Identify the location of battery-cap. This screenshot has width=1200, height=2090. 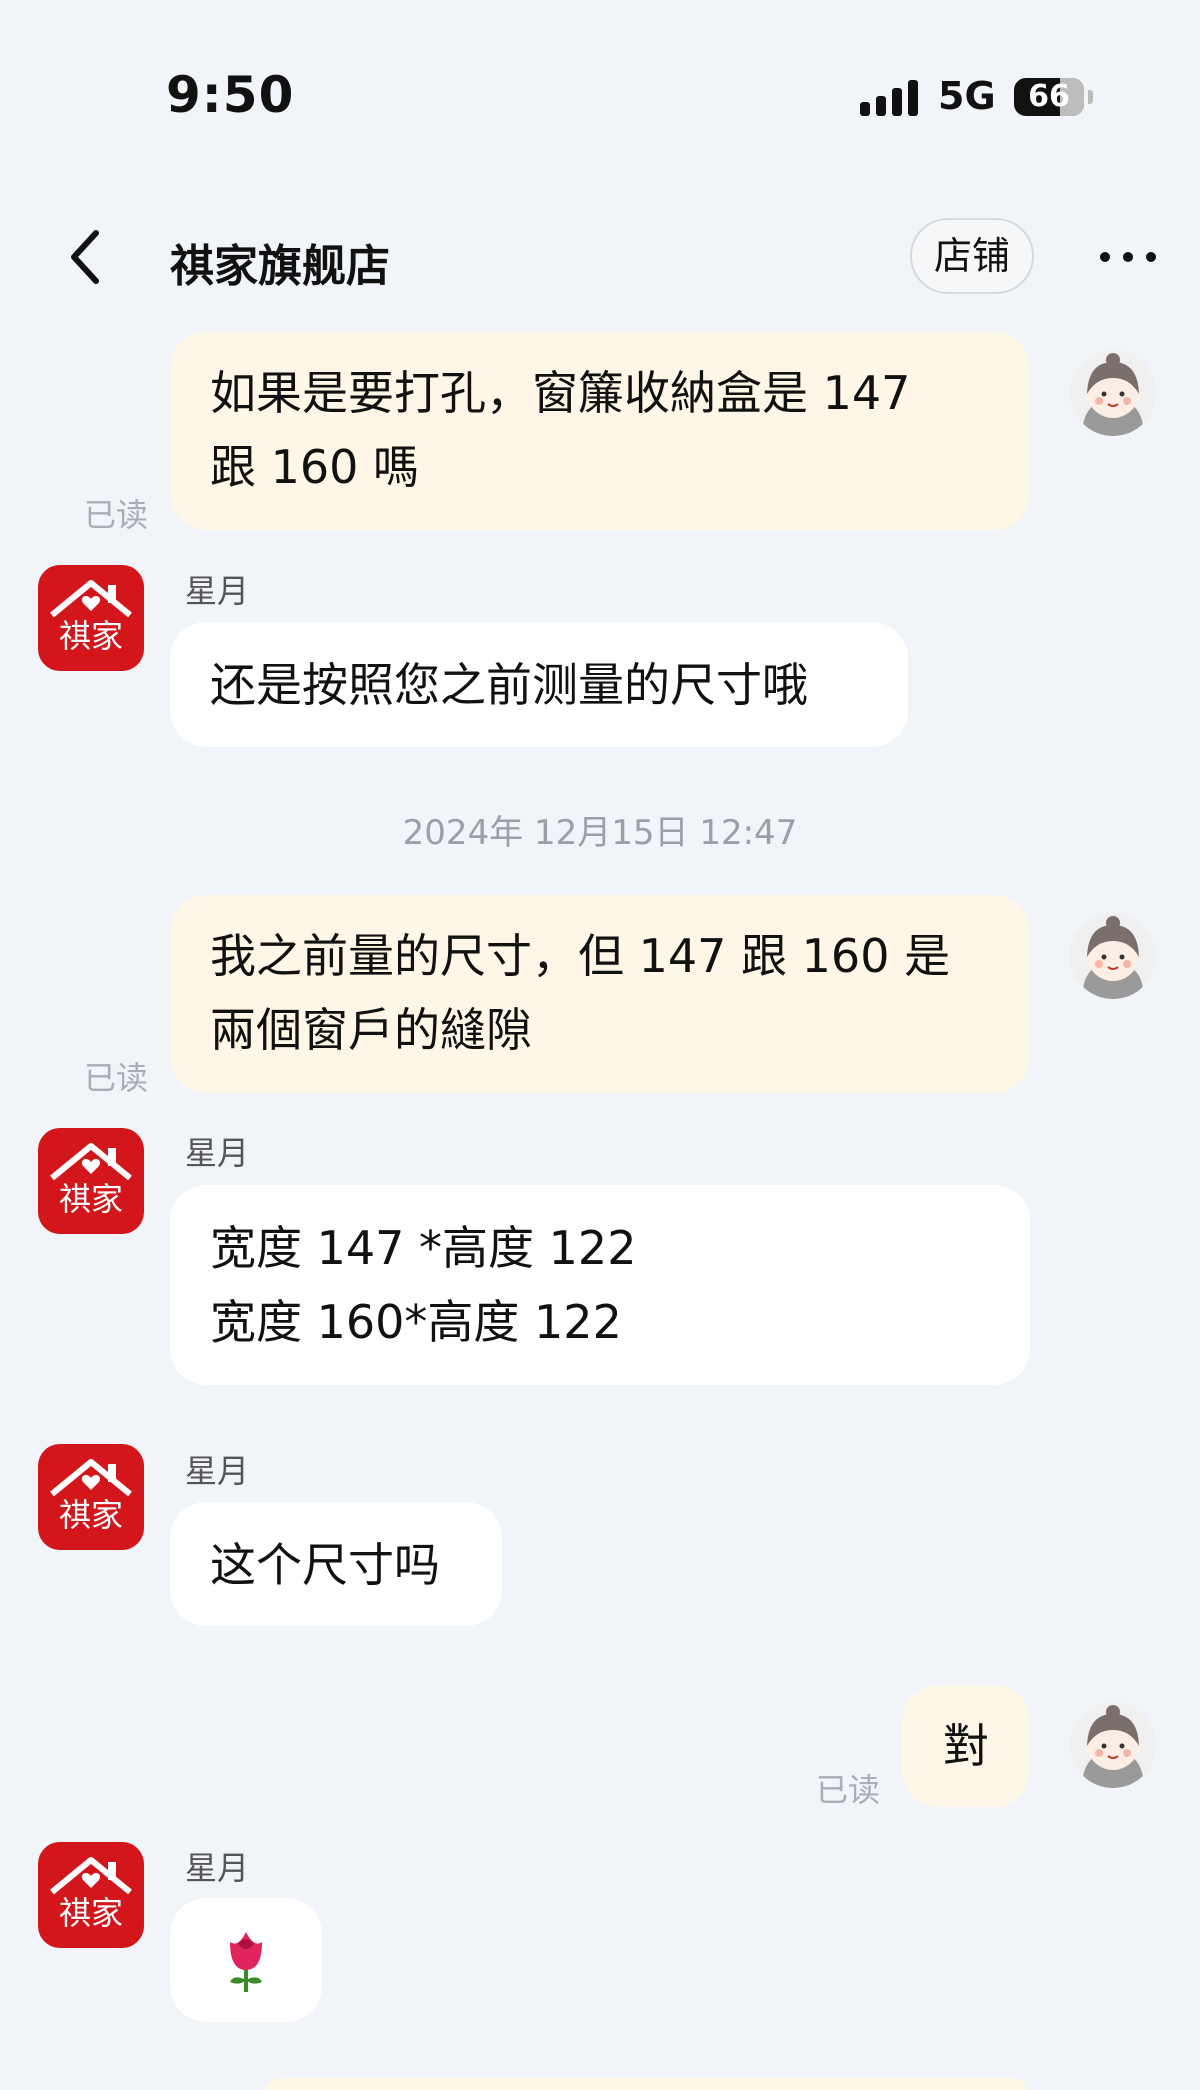
(1090, 97).